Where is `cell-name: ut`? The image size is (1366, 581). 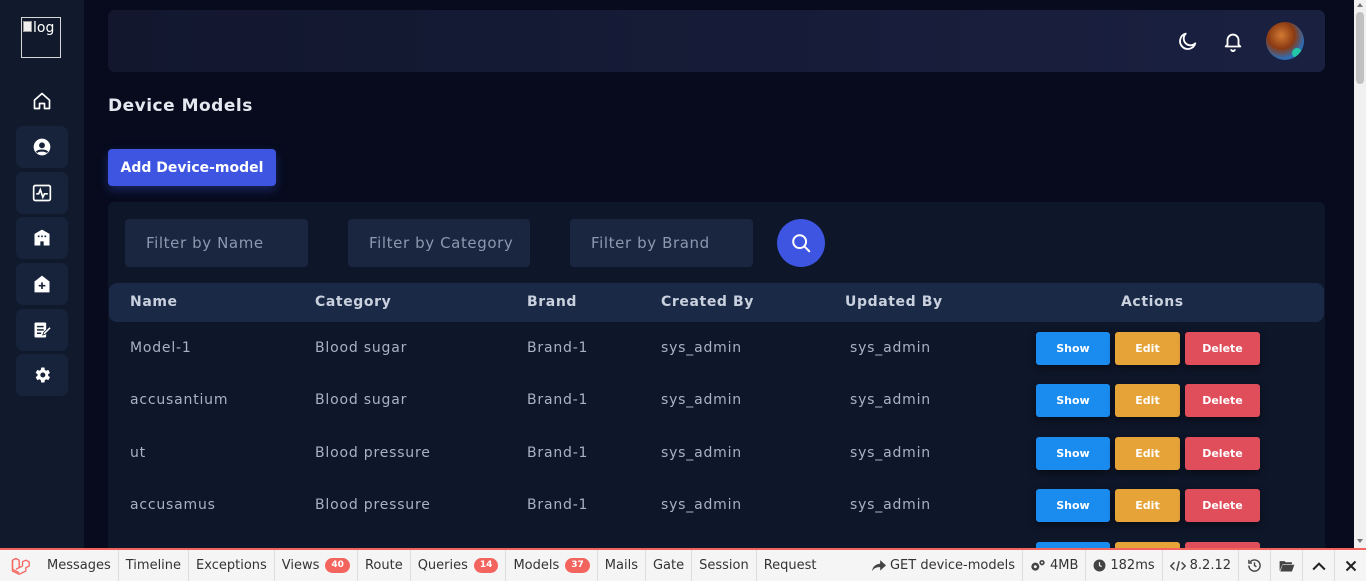
cell-name: ut is located at coordinates (138, 453).